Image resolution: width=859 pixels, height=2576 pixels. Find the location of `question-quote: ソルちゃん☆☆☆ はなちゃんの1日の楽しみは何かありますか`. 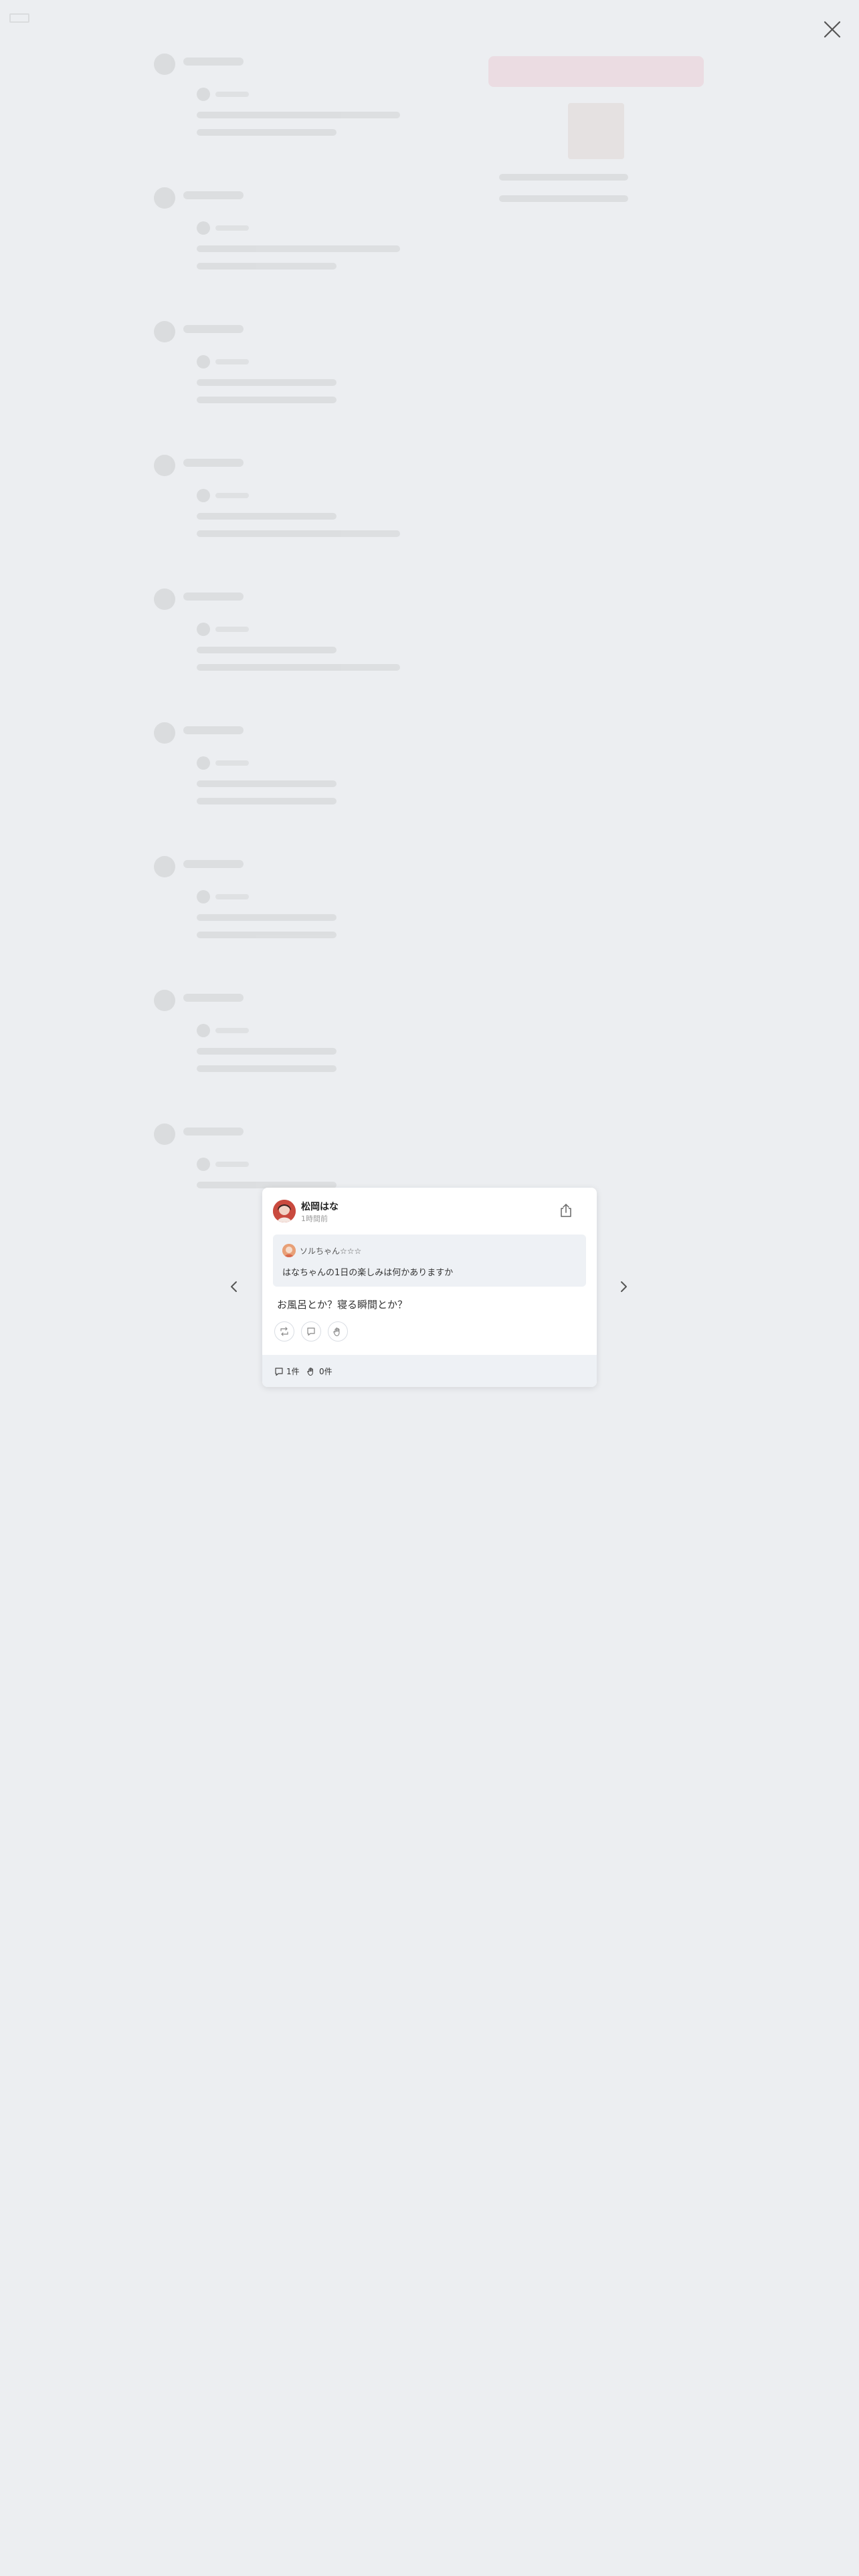

question-quote: ソルちゃん☆☆☆ はなちゃんの1日の楽しみは何かありますか is located at coordinates (429, 1261).